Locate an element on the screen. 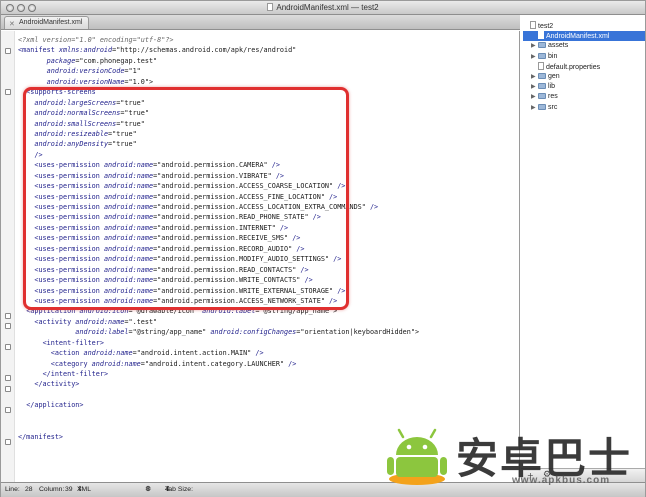 The height and width of the screenshot is (497, 646). code-token: ="com.phonegap.test" is located at coordinates (116, 60).